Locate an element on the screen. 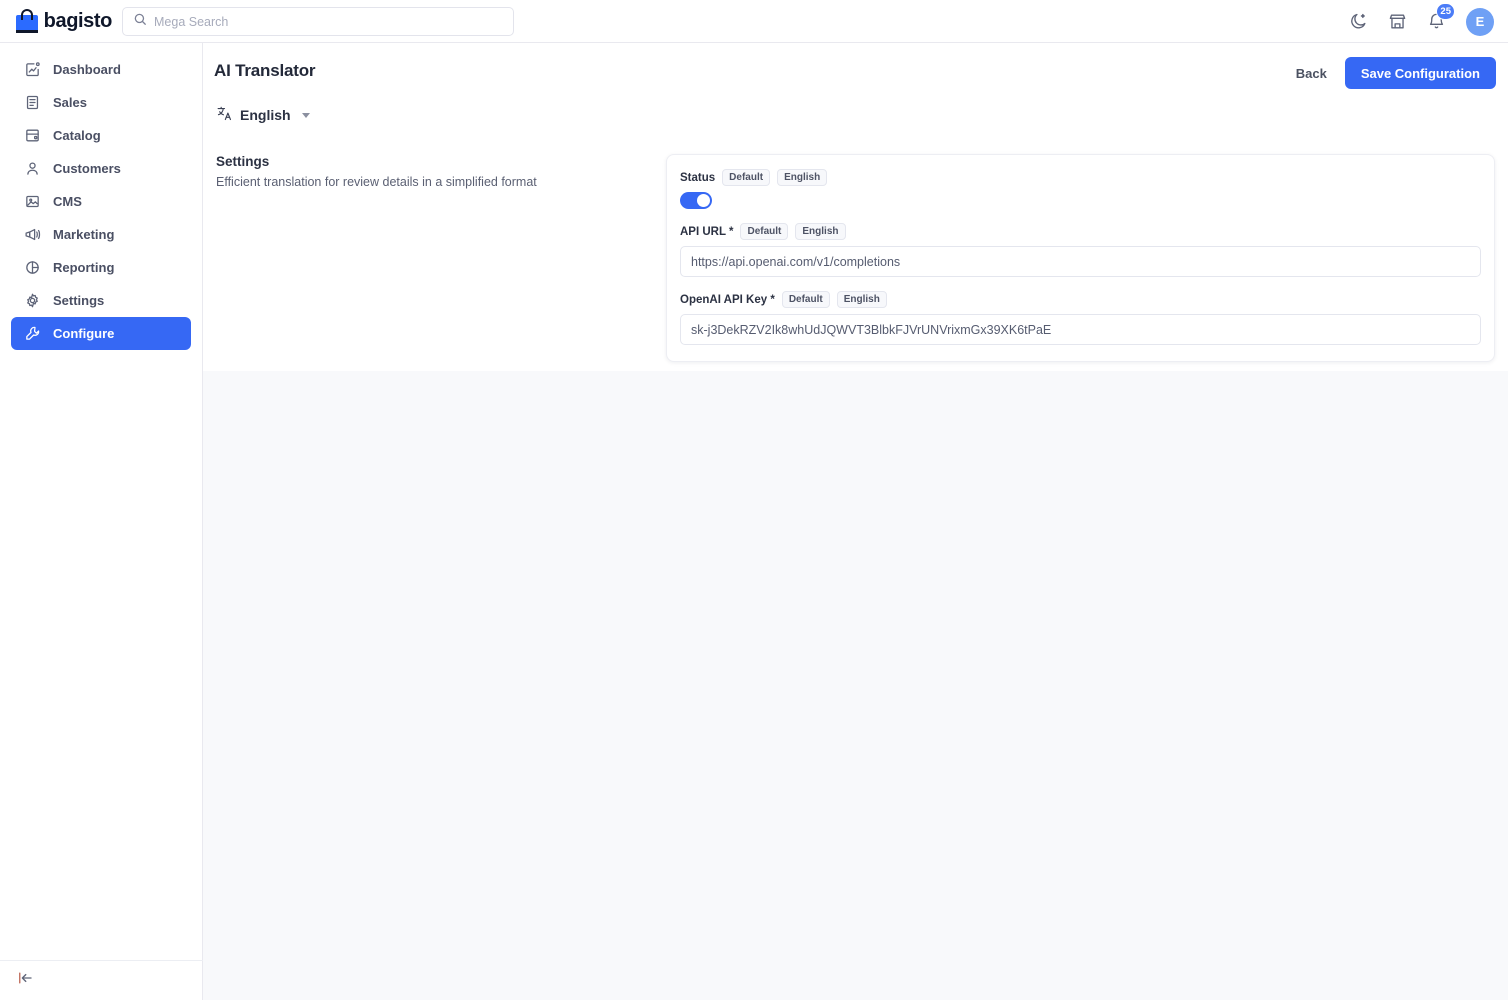 Image resolution: width=1508 pixels, height=1000 pixels. sidebar-item-configure: Configure is located at coordinates (101, 333).